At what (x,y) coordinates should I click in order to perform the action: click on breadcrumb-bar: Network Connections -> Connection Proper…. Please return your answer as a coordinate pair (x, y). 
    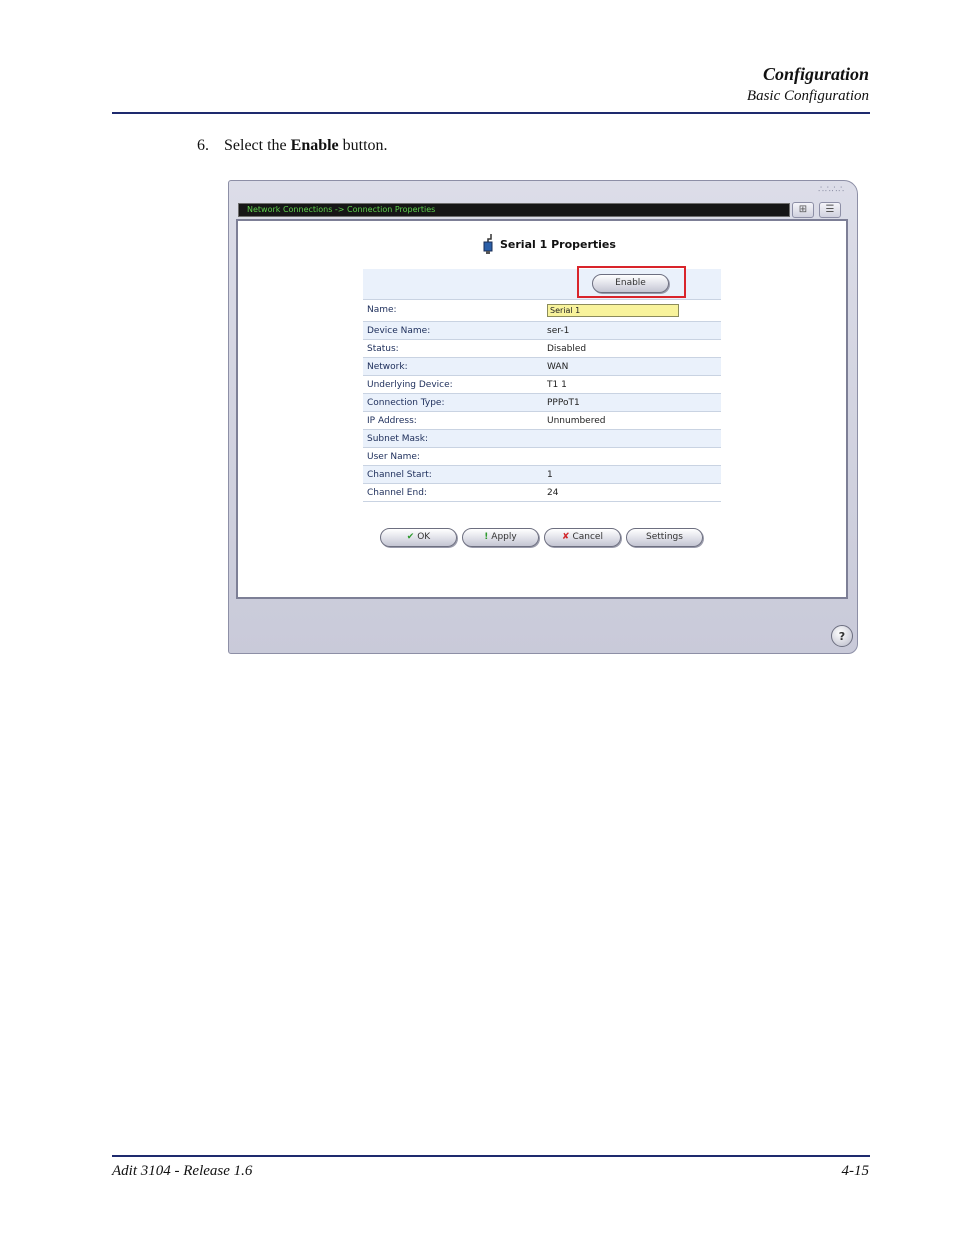
    Looking at the image, I should click on (514, 210).